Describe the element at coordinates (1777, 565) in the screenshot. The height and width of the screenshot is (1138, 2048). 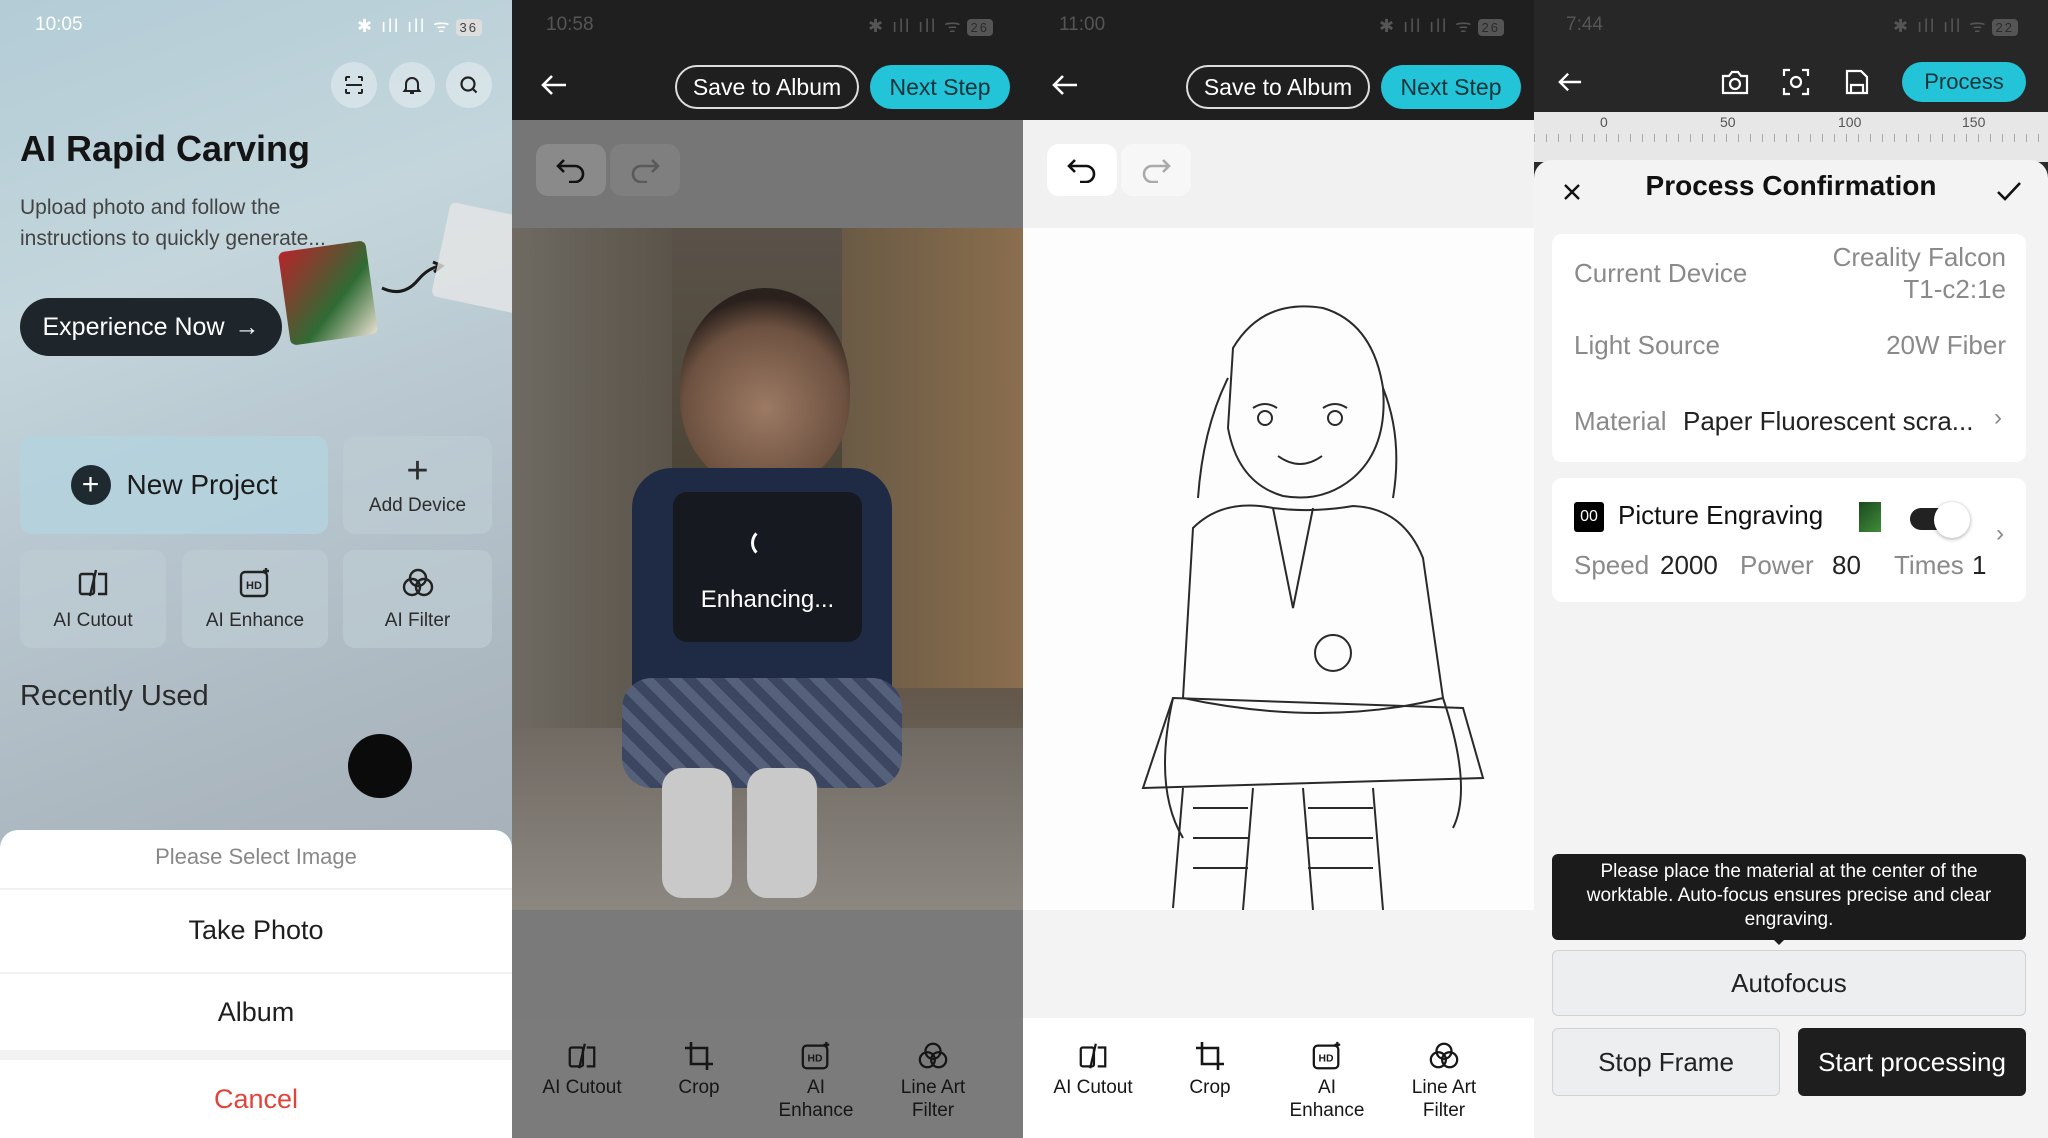
I see `power-label: Power` at that location.